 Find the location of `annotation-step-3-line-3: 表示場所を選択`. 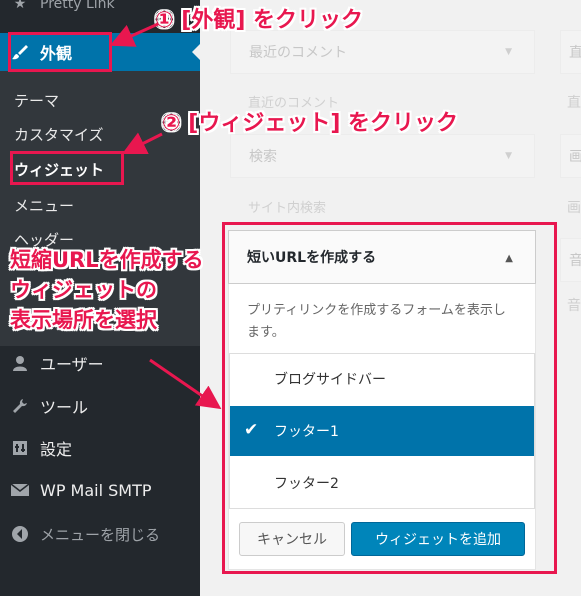

annotation-step-3-line-3: 表示場所を選択 is located at coordinates (83, 320).